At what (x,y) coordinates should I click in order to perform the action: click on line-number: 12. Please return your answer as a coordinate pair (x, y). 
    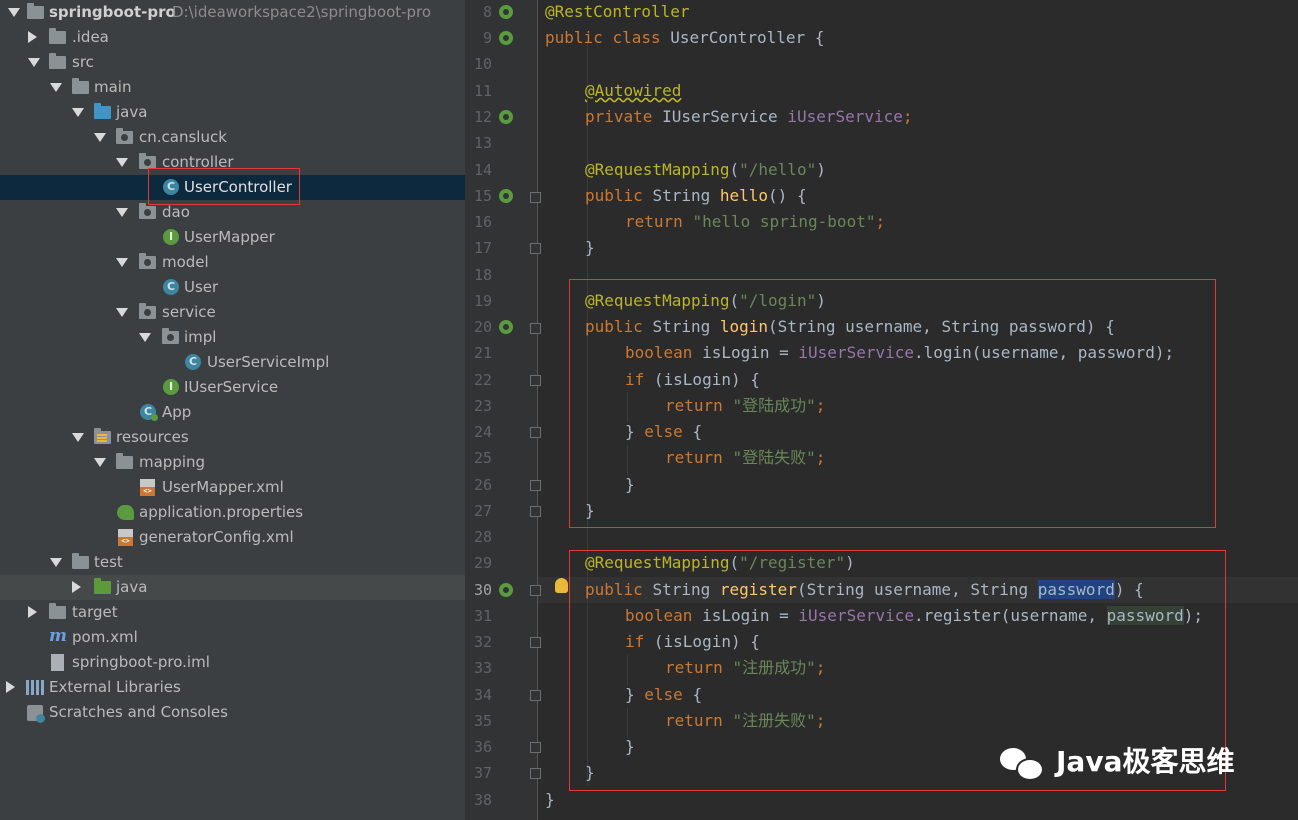
    Looking at the image, I should click on (482, 117).